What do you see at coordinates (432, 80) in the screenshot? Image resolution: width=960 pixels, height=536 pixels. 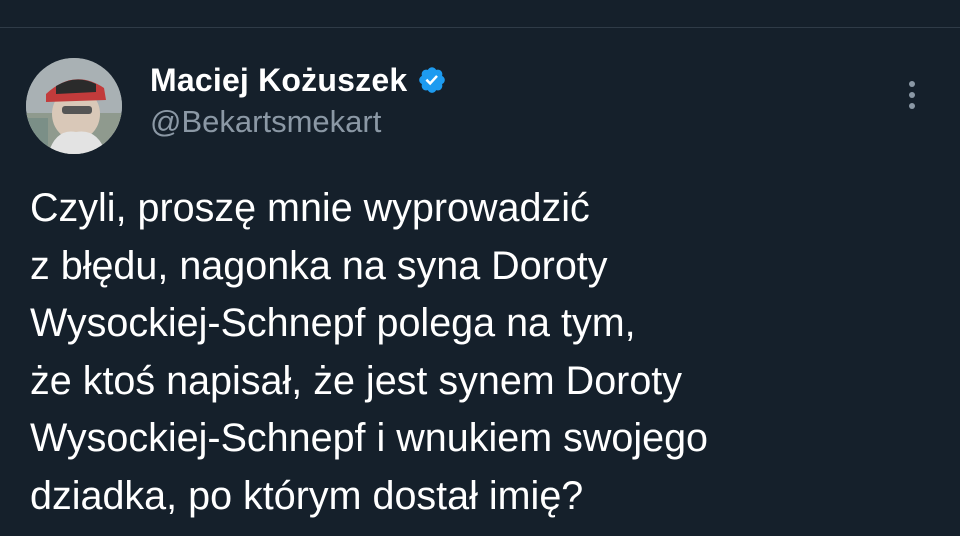 I see `verified-badge-icon` at bounding box center [432, 80].